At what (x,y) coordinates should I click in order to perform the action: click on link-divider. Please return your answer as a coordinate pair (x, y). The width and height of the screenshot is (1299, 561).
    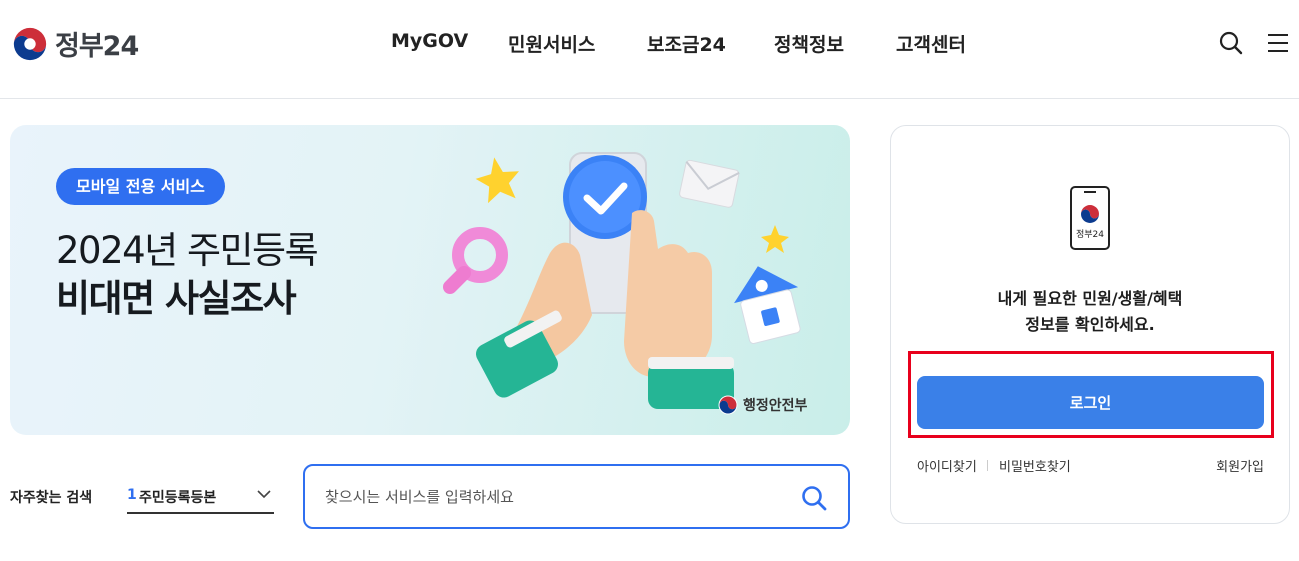
    Looking at the image, I should click on (987, 465).